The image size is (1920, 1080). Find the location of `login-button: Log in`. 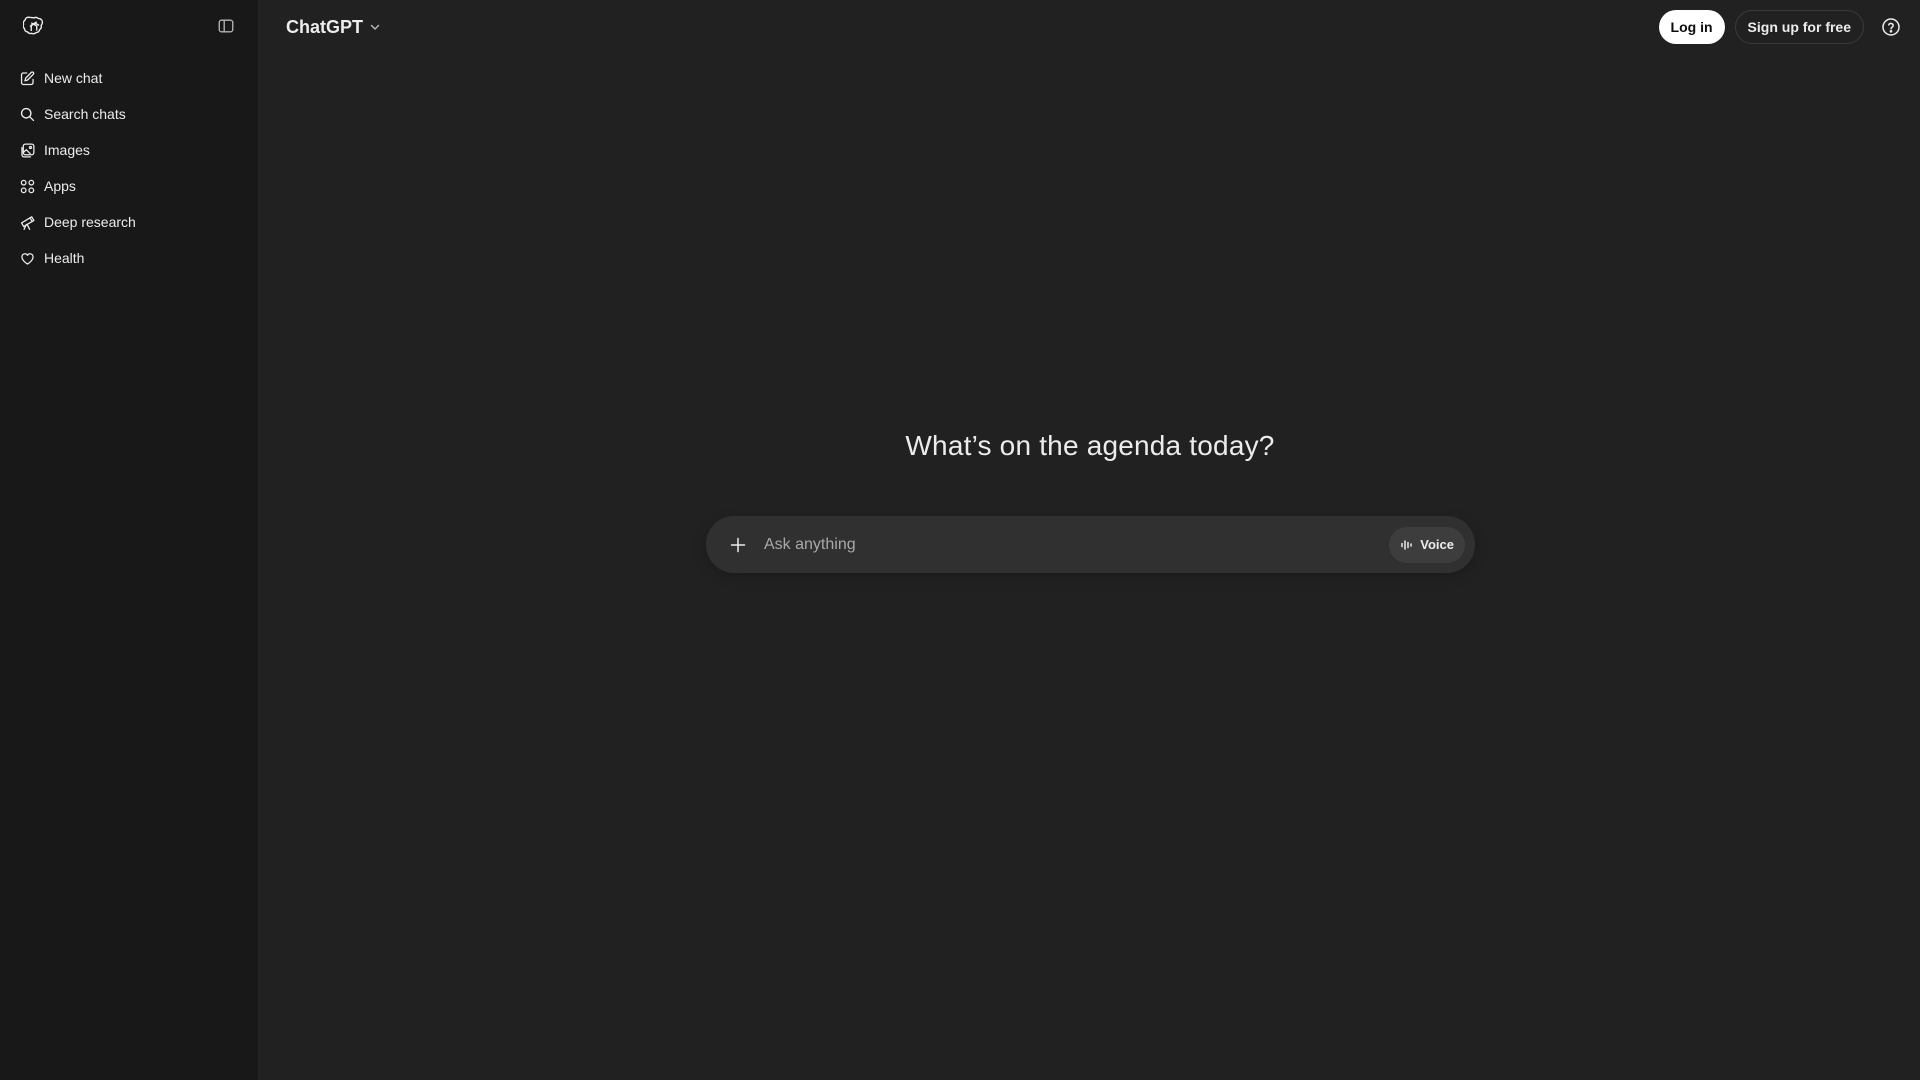

login-button: Log in is located at coordinates (1691, 27).